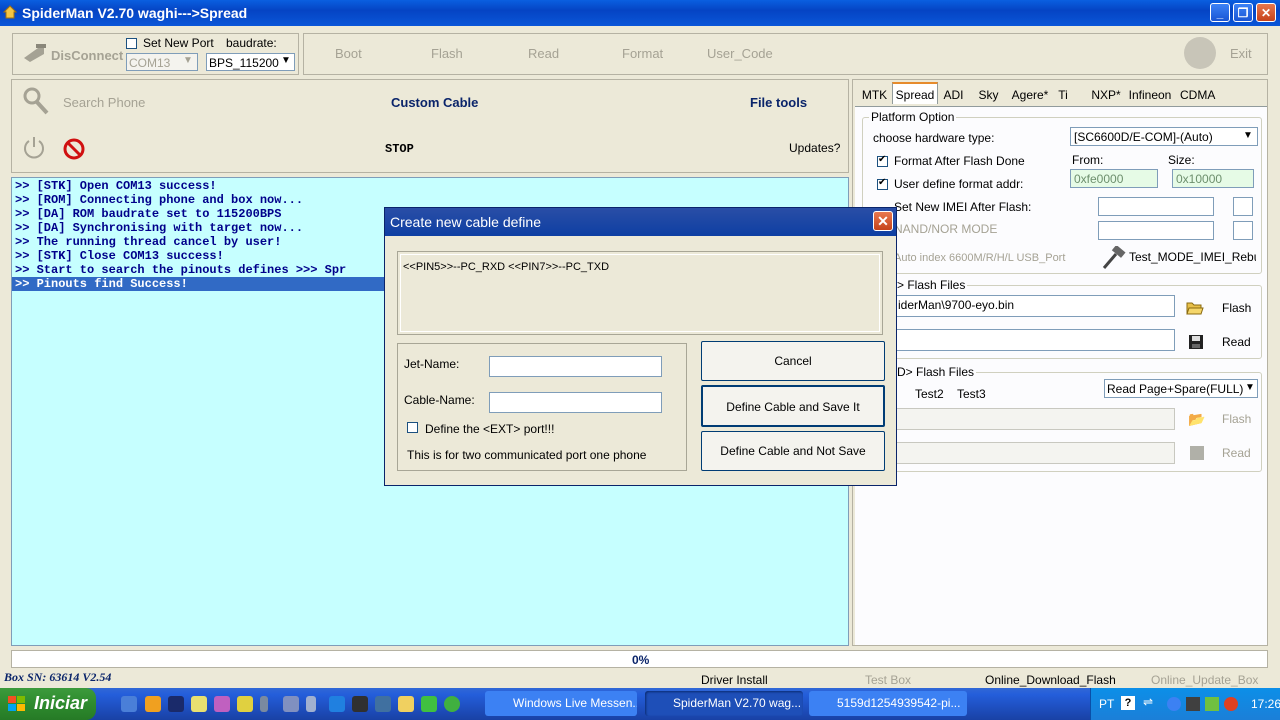 This screenshot has height=720, width=1280. Describe the element at coordinates (1241, 53) in the screenshot. I see `exit-button: Exit` at that location.